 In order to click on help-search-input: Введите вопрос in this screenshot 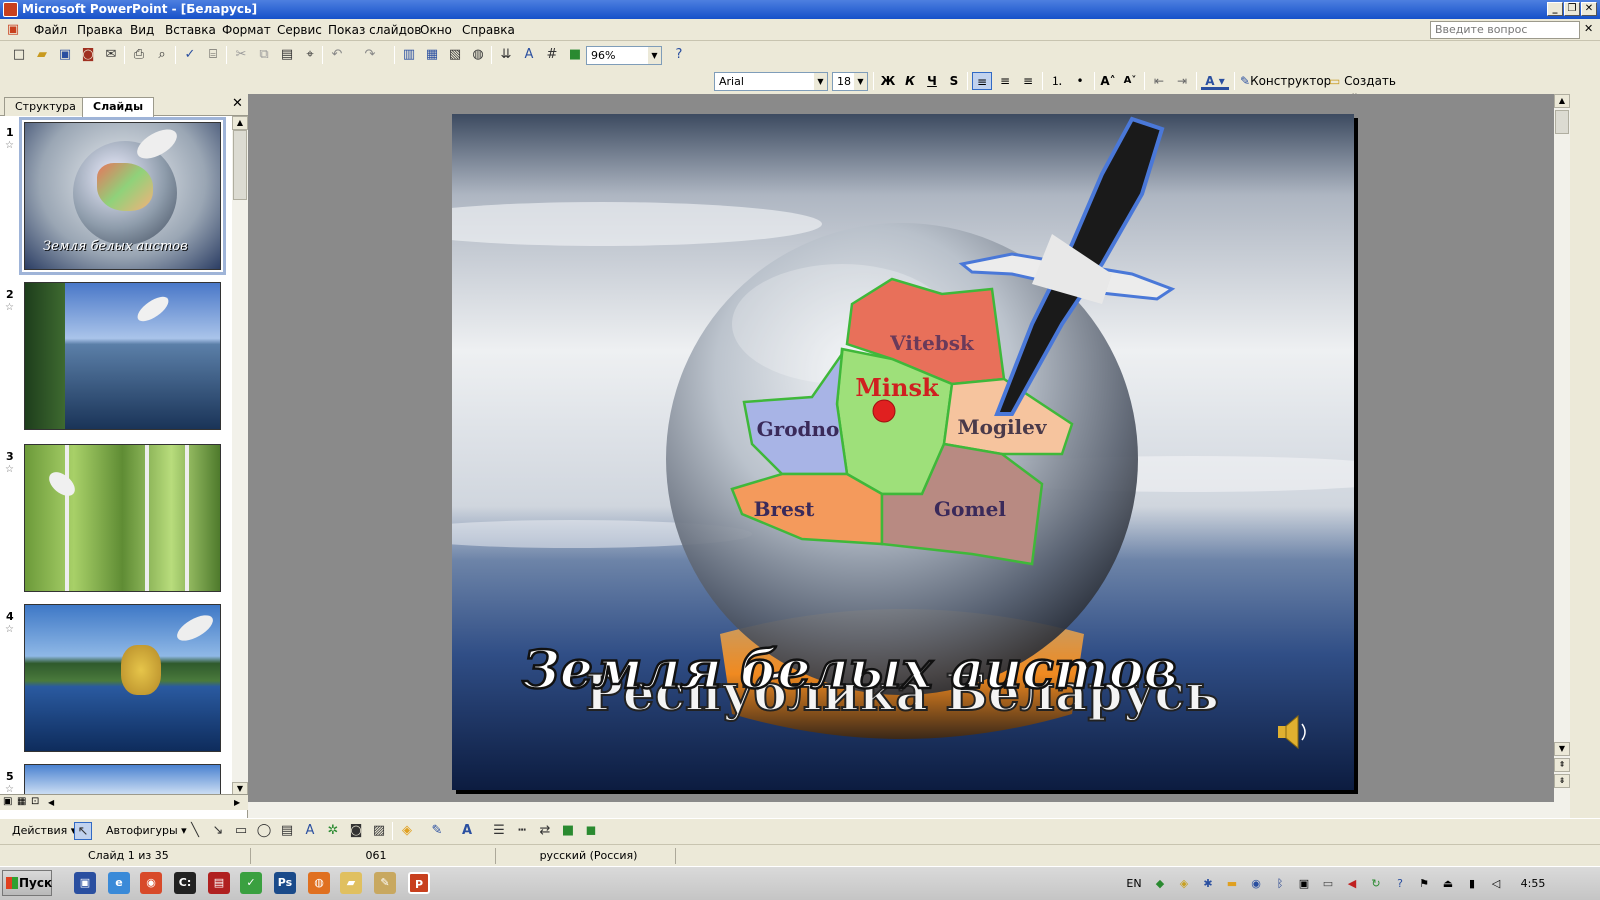, I will do `click(1505, 30)`.